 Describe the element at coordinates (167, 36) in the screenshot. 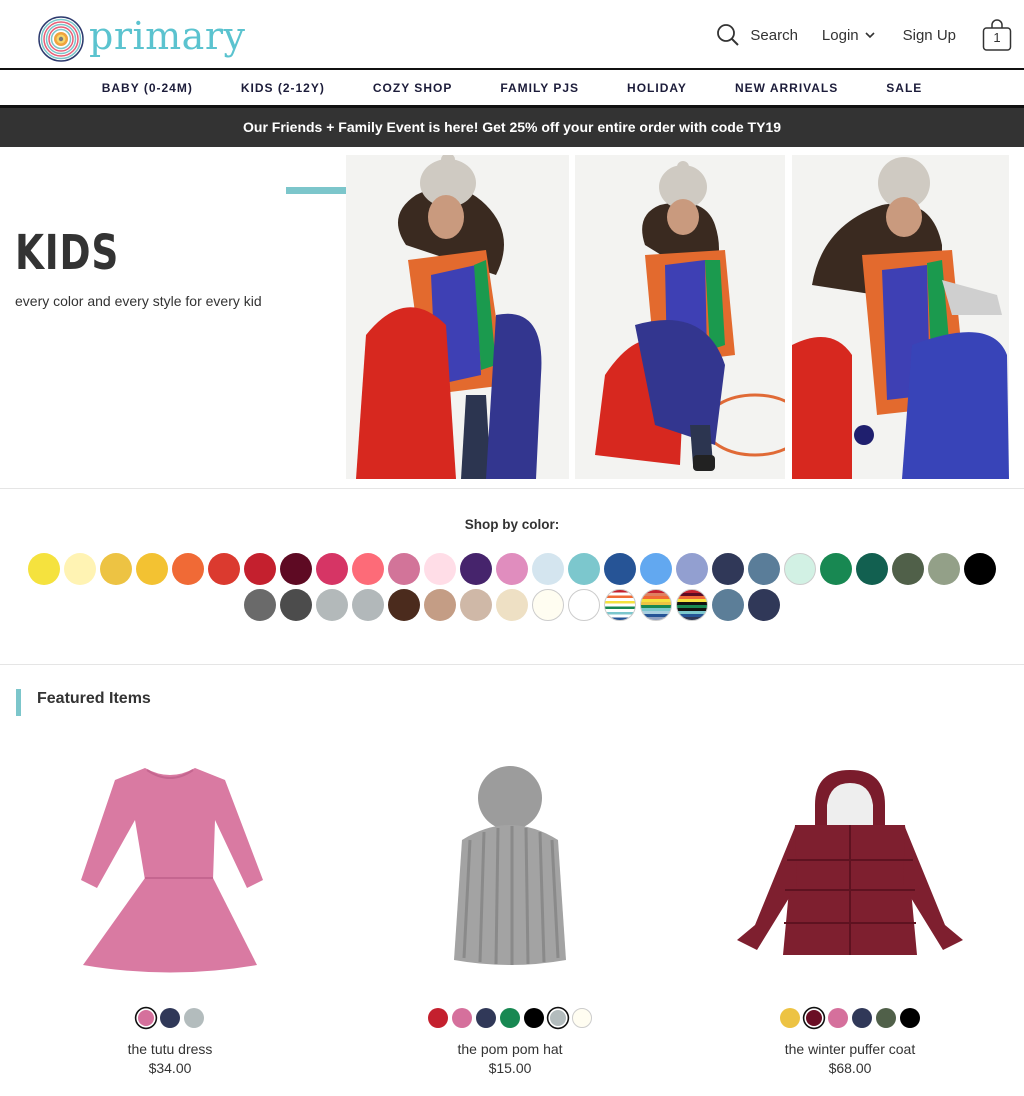

I see `brand-name: primary` at that location.